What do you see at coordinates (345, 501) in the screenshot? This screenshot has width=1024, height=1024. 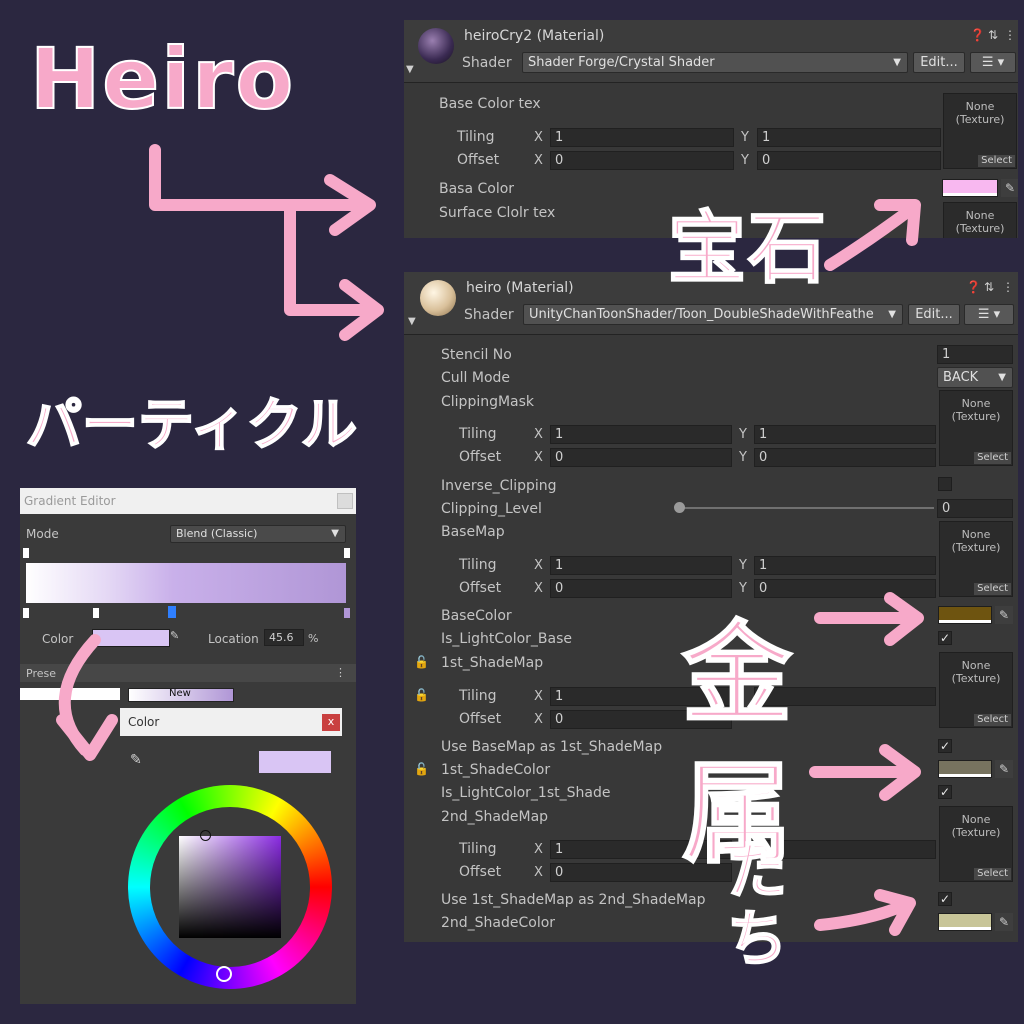 I see `close-icon` at bounding box center [345, 501].